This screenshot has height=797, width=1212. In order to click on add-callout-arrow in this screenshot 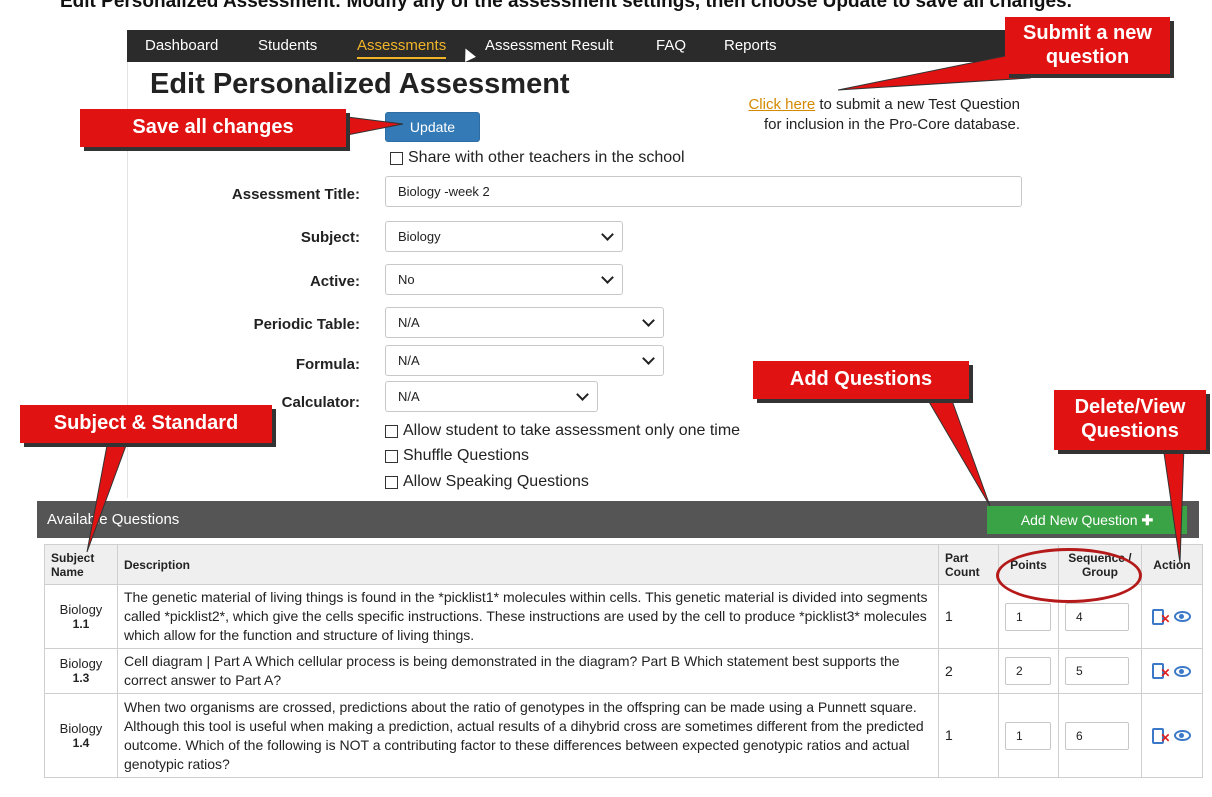, I will do `click(957, 450)`.